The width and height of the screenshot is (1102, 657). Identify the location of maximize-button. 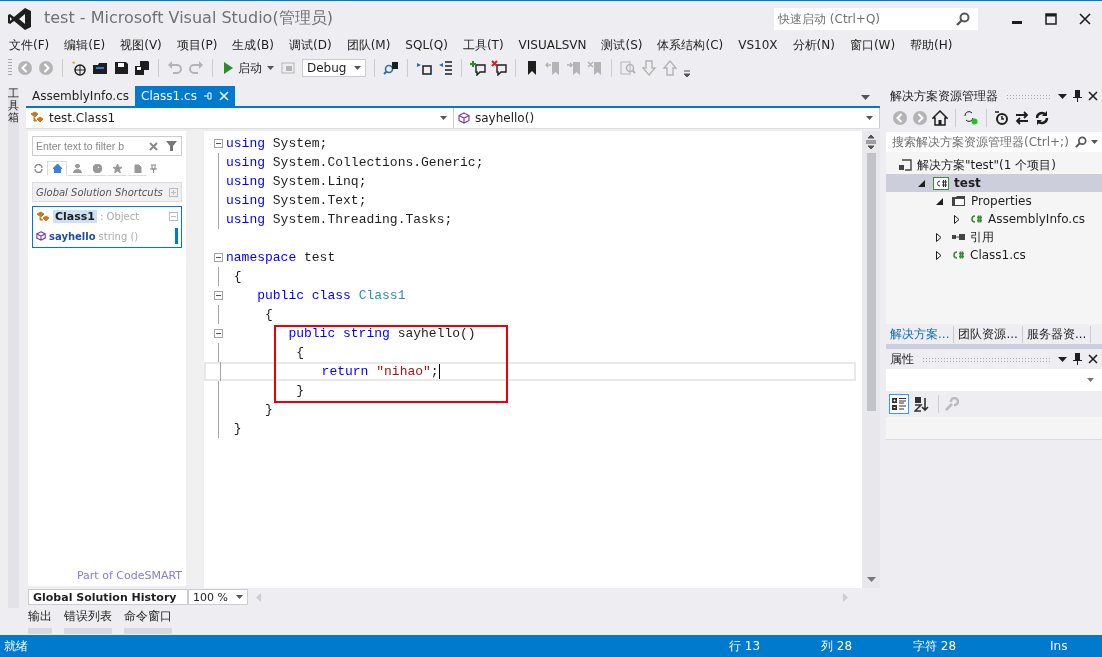
(1051, 18).